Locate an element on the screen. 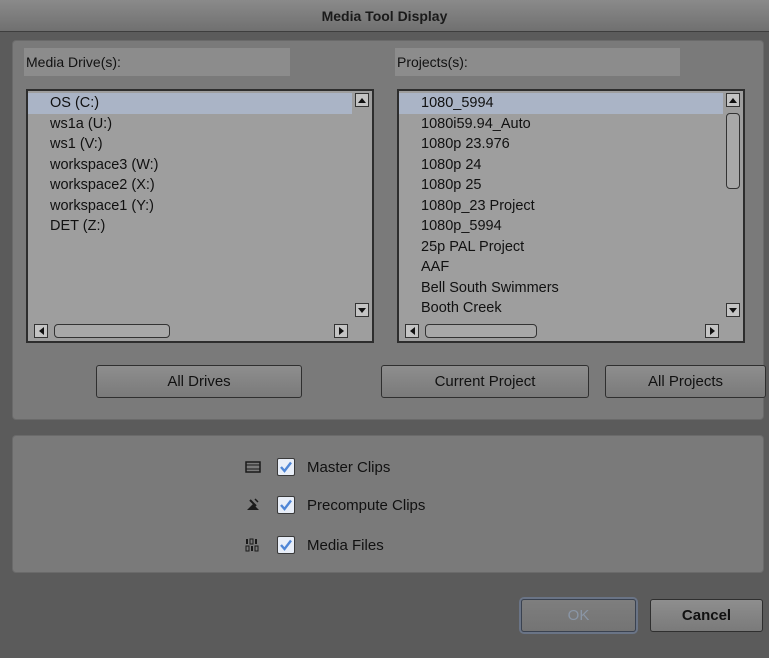  drive-list-item: DET (Z:) is located at coordinates (190, 226).